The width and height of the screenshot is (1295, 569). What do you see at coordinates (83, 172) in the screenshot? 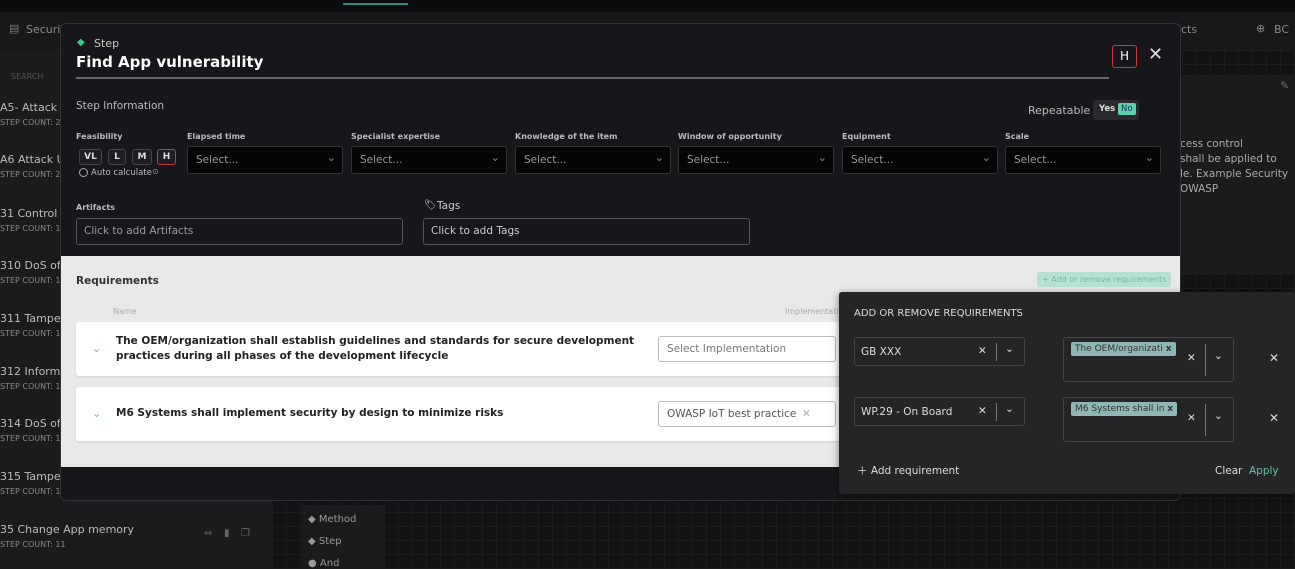
I see `auto-calculate-radio` at bounding box center [83, 172].